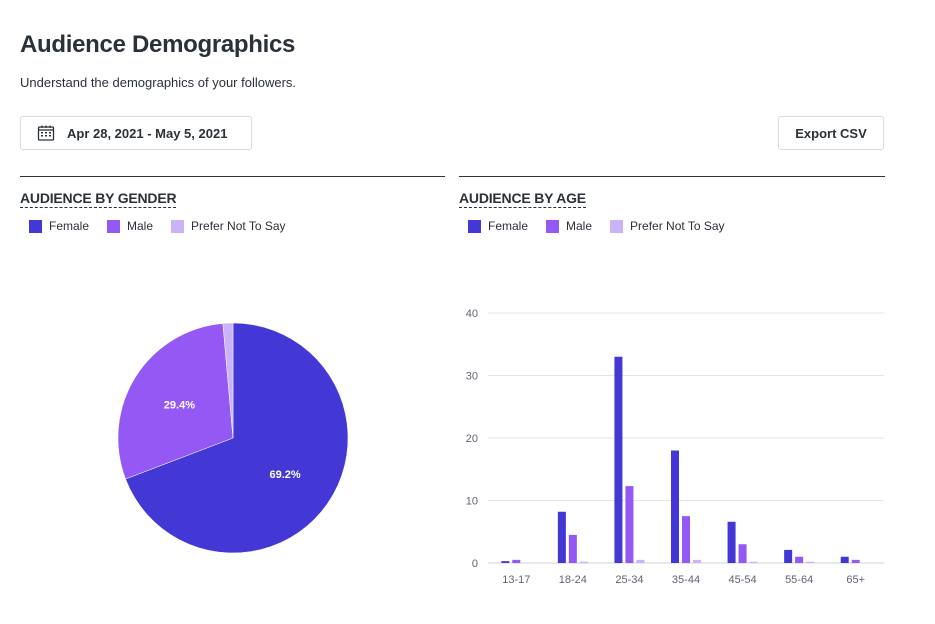 This screenshot has width=935, height=624. Describe the element at coordinates (472, 377) in the screenshot. I see `y-tick-label: 30` at that location.